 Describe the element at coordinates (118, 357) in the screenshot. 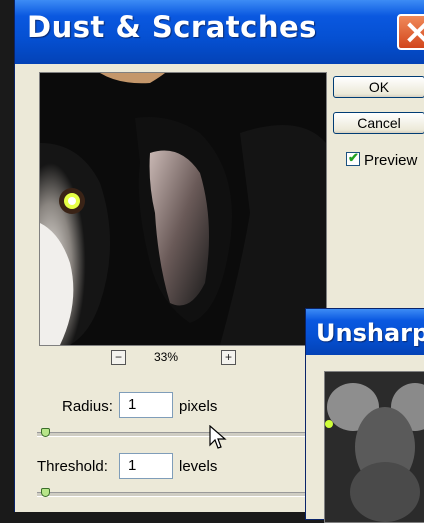

I see `zoom-out-button: −` at that location.